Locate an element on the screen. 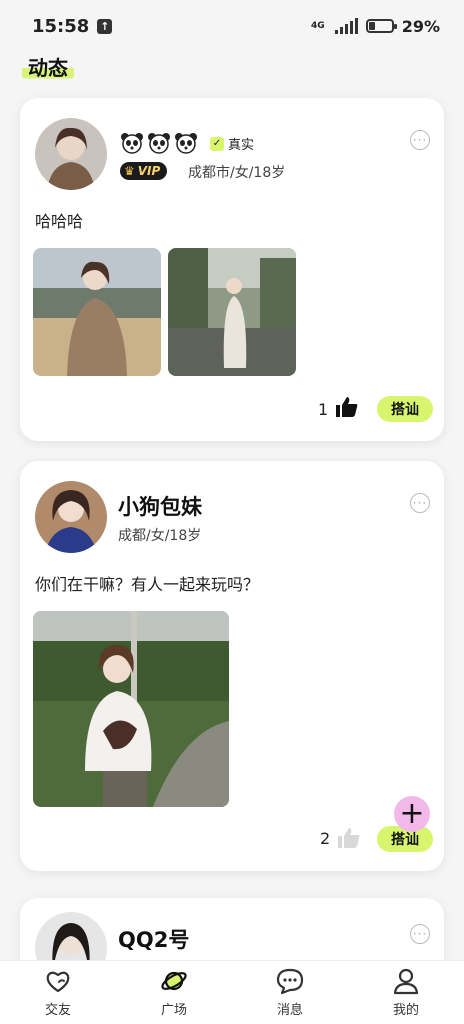 This screenshot has width=464, height=1024. status-time: 15:58 ↑ is located at coordinates (72, 26).